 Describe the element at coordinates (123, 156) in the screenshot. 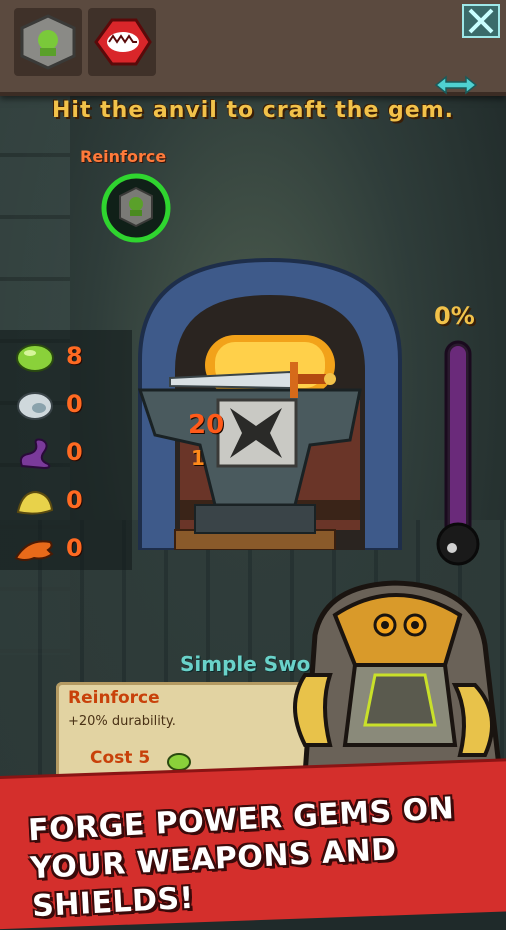

I see `selected-gem-label: Reinforce` at that location.